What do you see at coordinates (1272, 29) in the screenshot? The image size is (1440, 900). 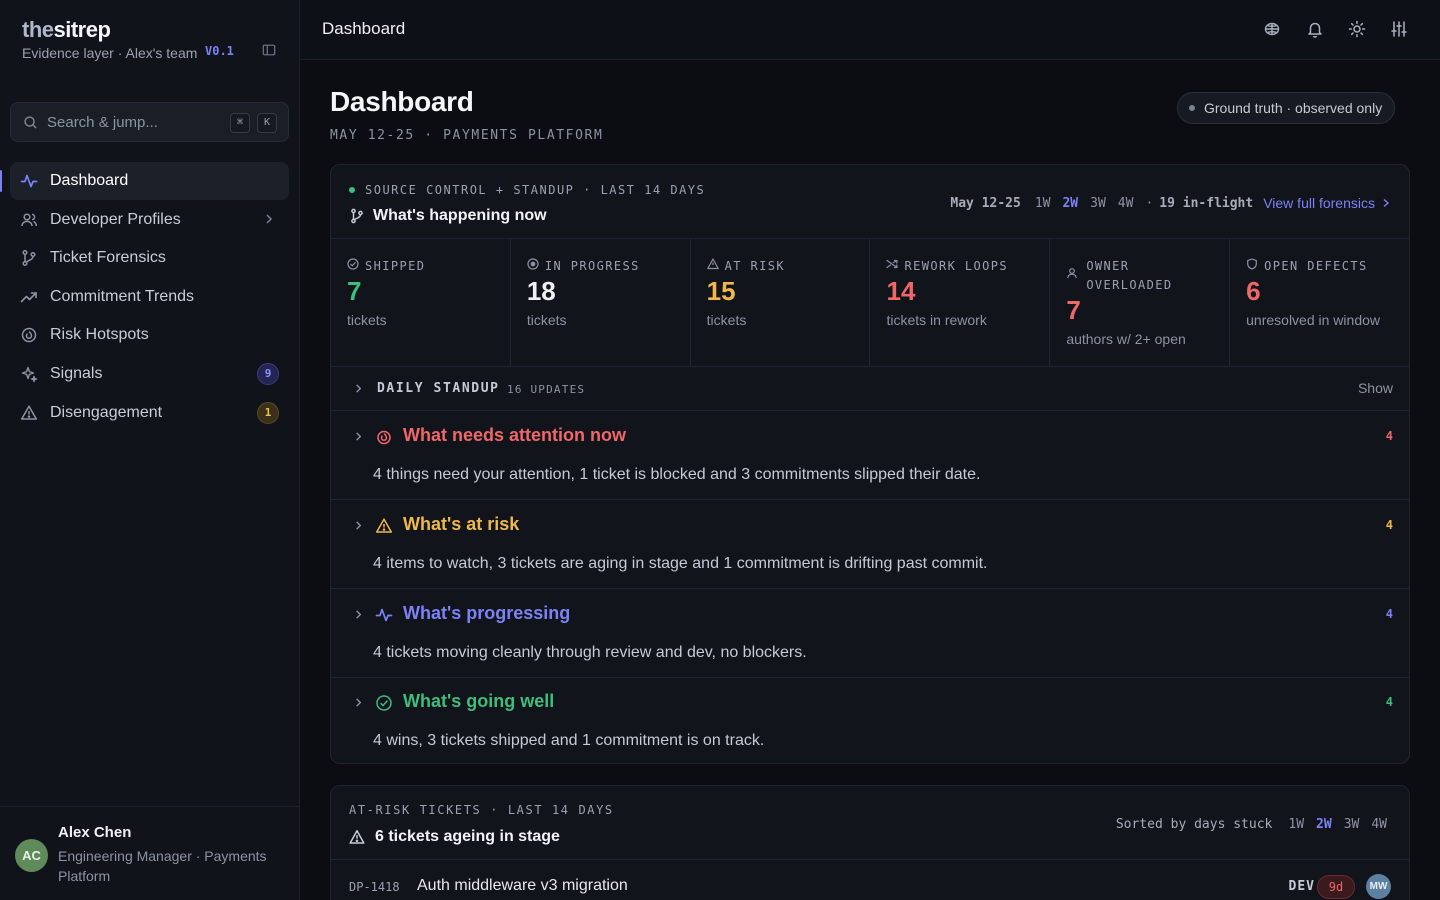 I see `brain-icon` at bounding box center [1272, 29].